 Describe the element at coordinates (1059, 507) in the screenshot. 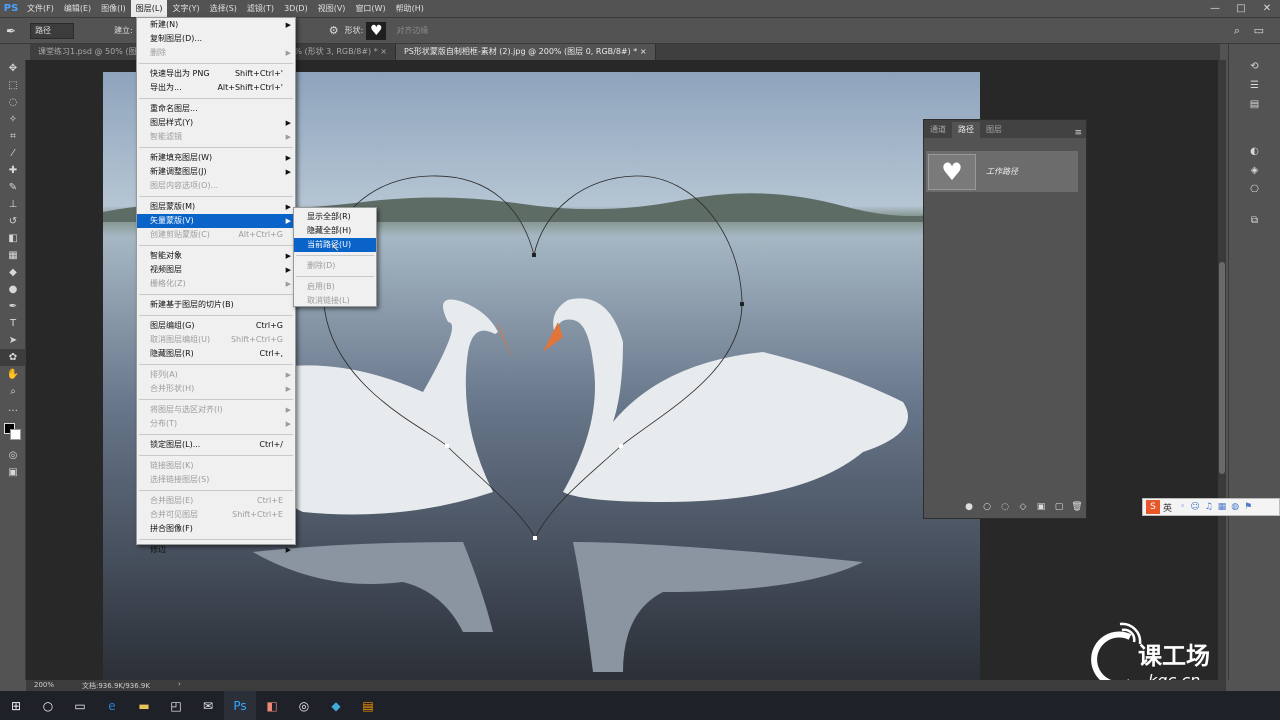

I see `new-path-icon: ▢` at that location.